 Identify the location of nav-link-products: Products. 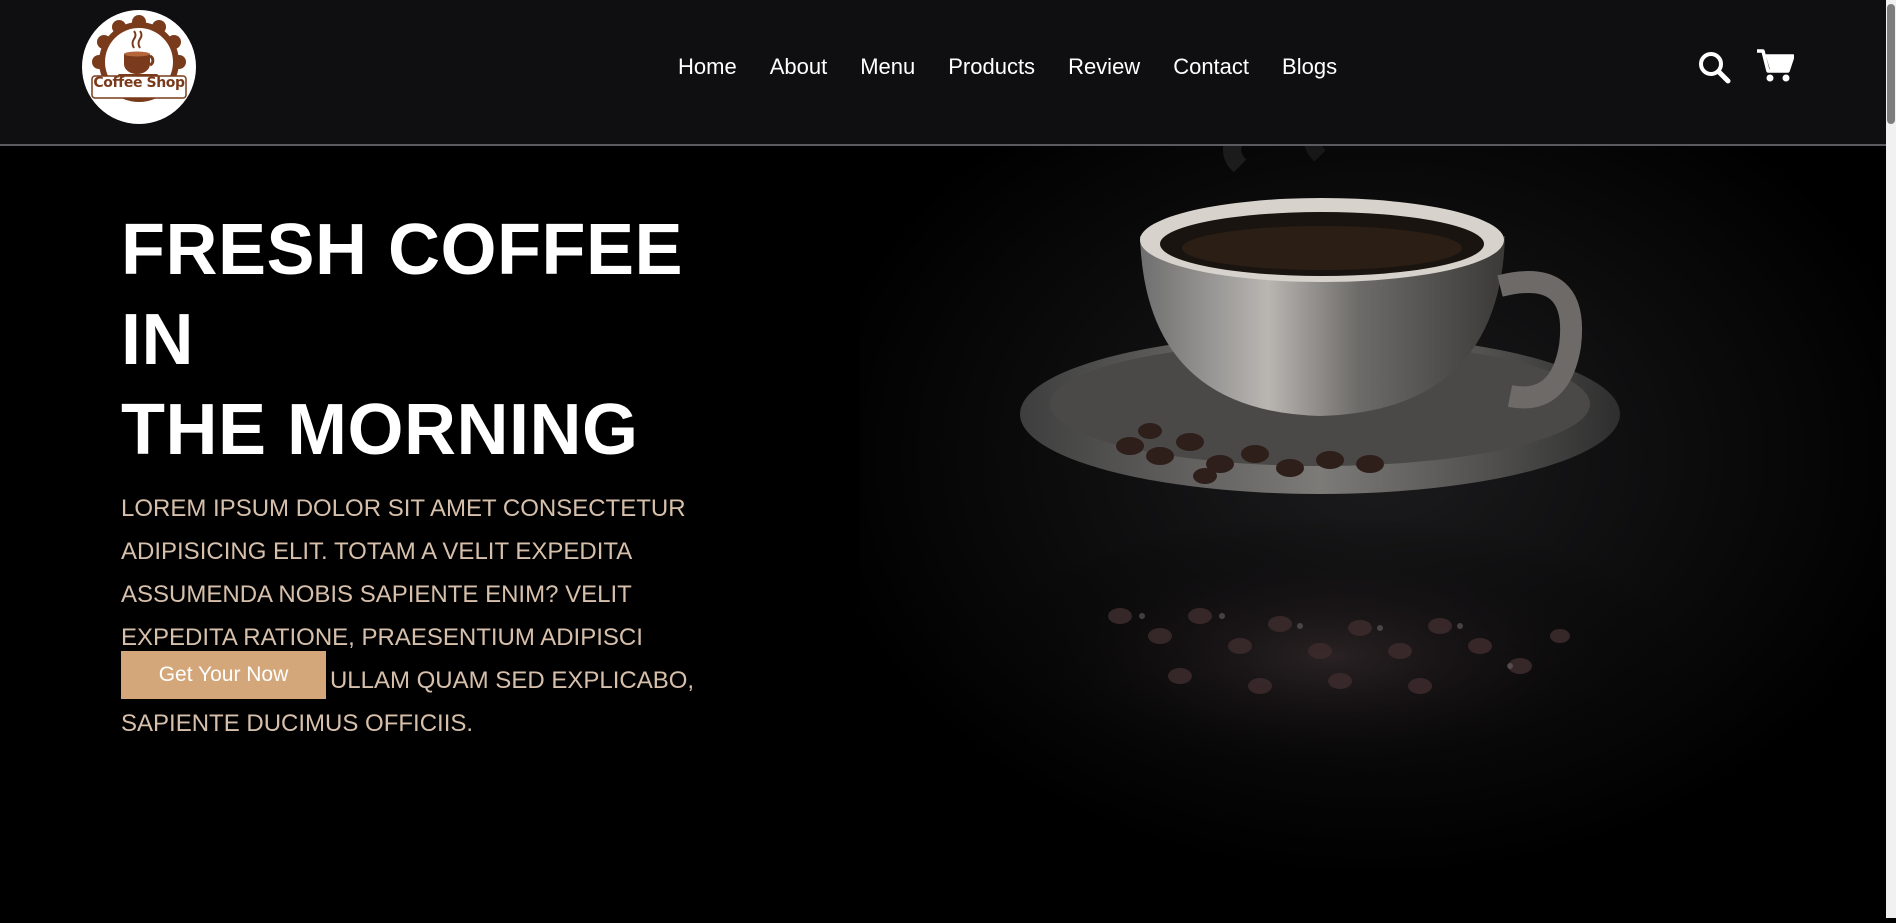
(991, 67).